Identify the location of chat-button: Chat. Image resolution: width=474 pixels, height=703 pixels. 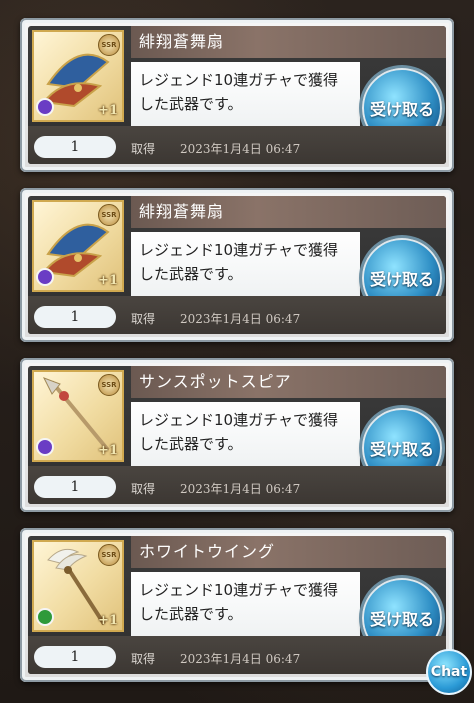
(449, 672).